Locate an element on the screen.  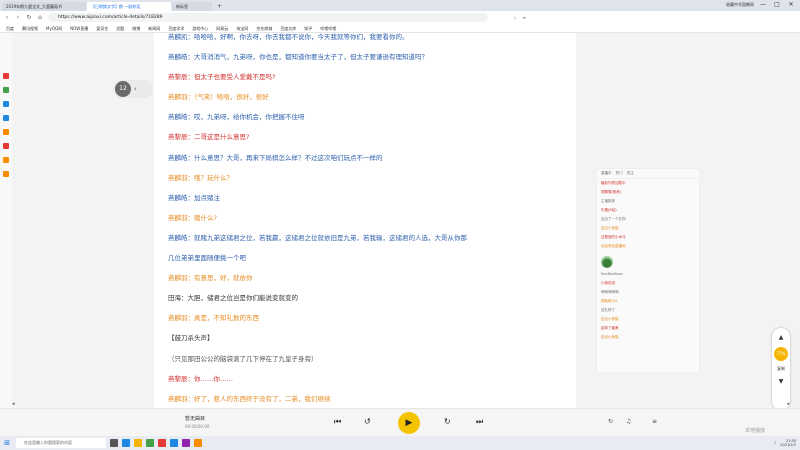
side-panel-item: 燕飘雪(昵称) is located at coordinates (648, 192).